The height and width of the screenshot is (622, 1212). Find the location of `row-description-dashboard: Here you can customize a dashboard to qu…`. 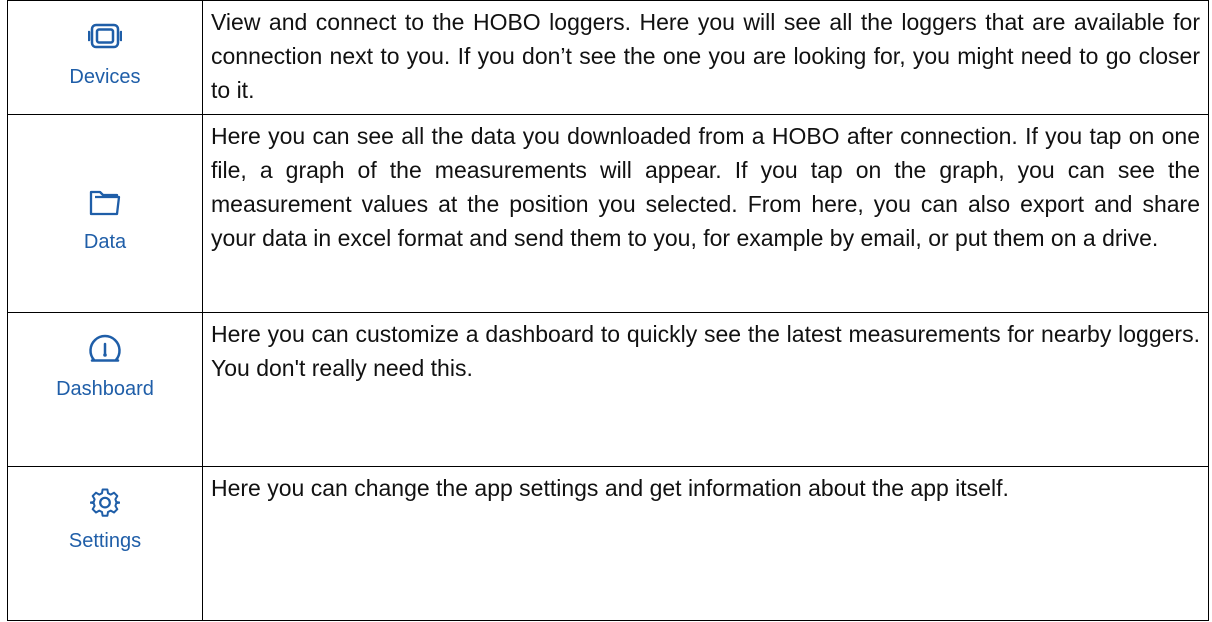

row-description-dashboard: Here you can customize a dashboard to qu… is located at coordinates (705, 351).